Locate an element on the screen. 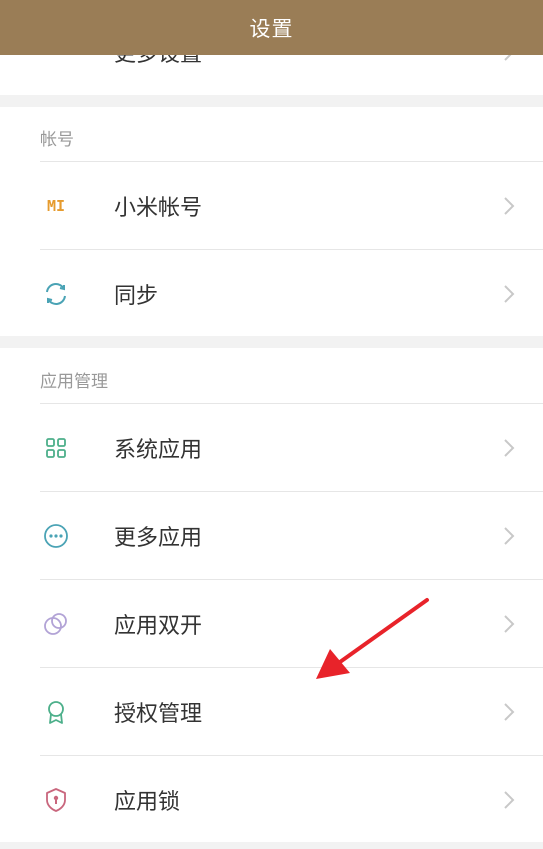 The width and height of the screenshot is (543, 849). badge-icon is located at coordinates (56, 712).